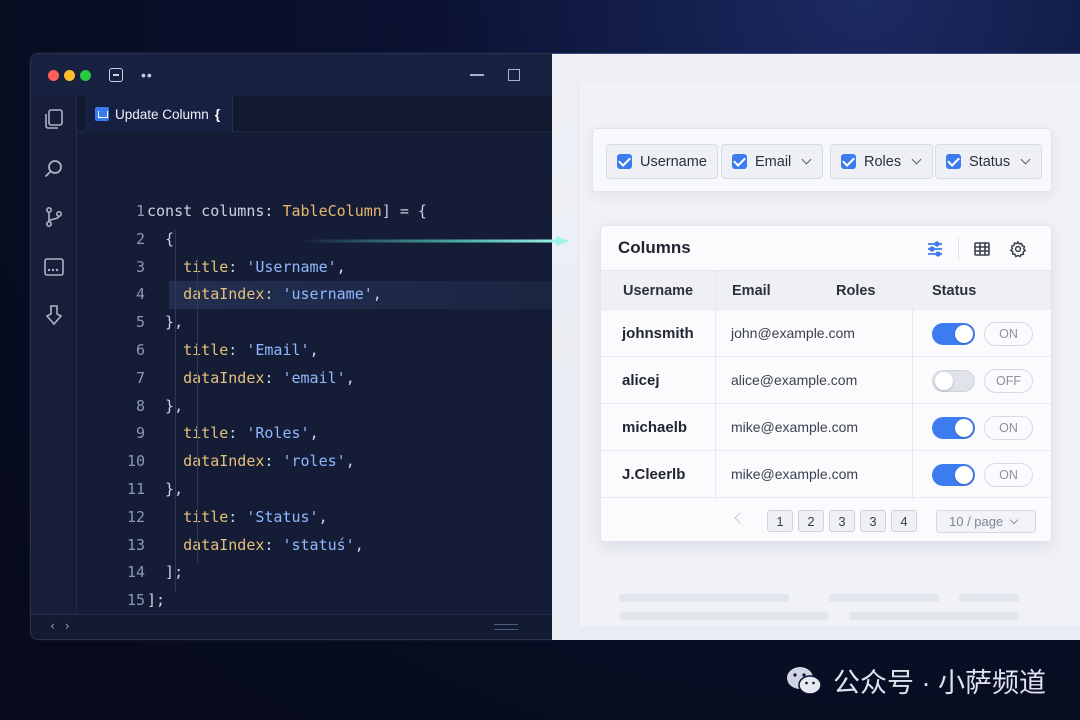 This screenshot has width=1080, height=720. I want to click on minimize-icon, so click(477, 75).